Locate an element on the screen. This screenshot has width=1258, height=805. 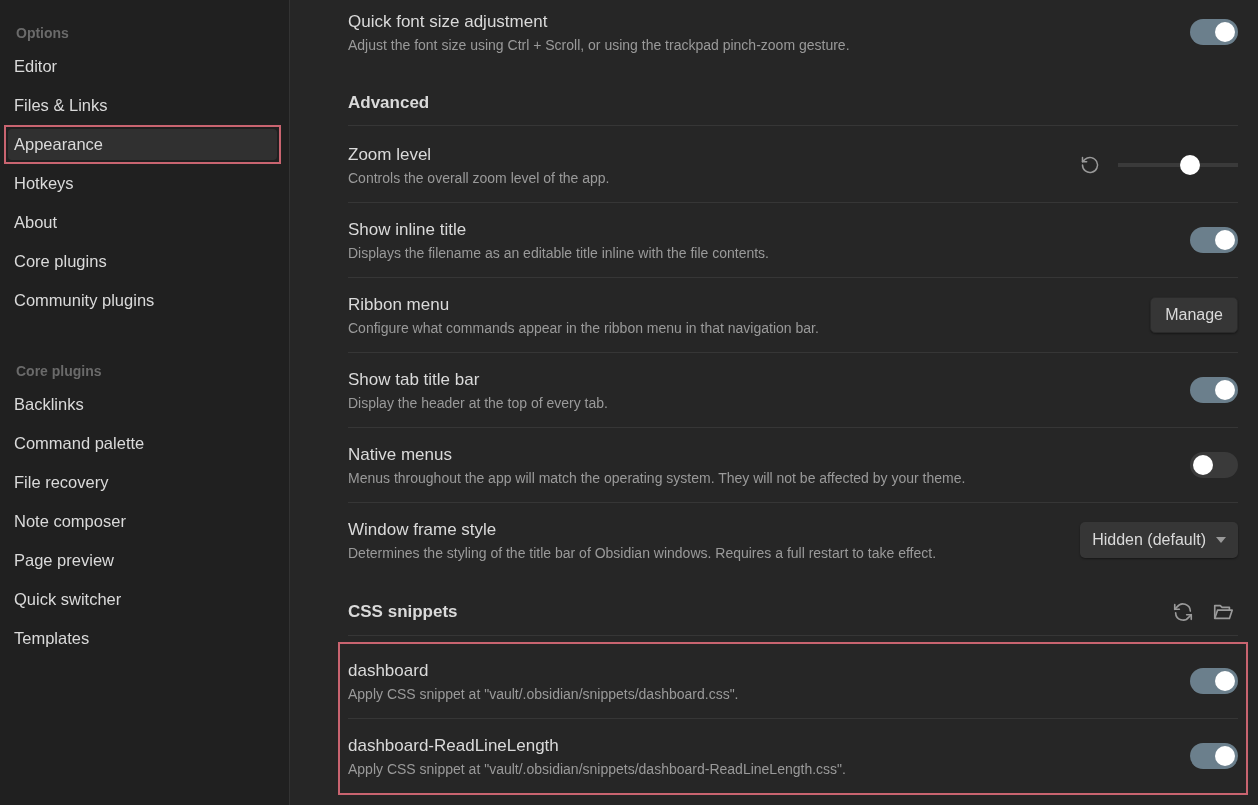
setting-name: Window frame style is located at coordinates (423, 529).